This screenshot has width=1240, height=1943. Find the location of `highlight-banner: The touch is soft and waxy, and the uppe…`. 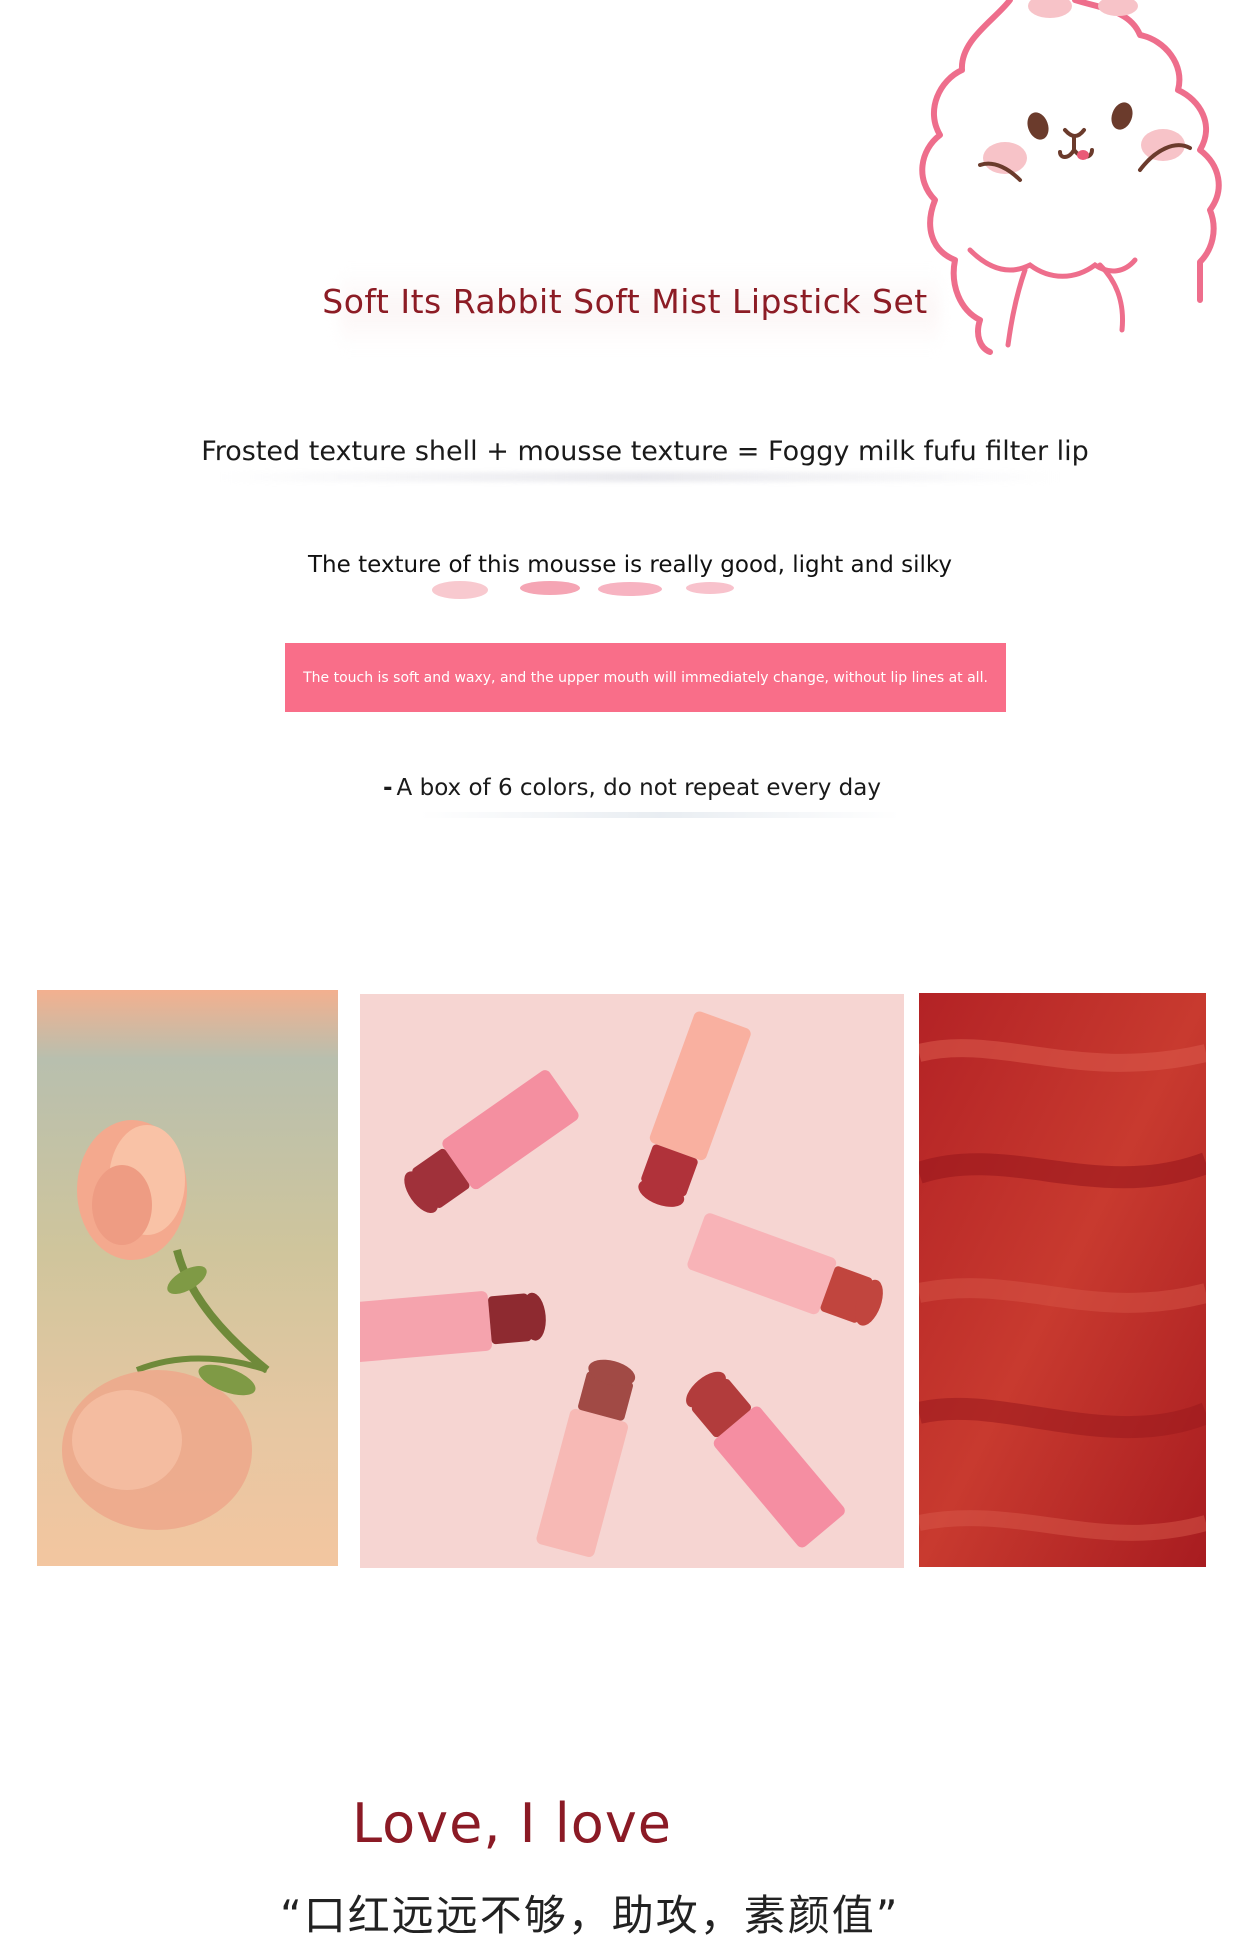

highlight-banner: The touch is soft and waxy, and the uppe… is located at coordinates (645, 677).